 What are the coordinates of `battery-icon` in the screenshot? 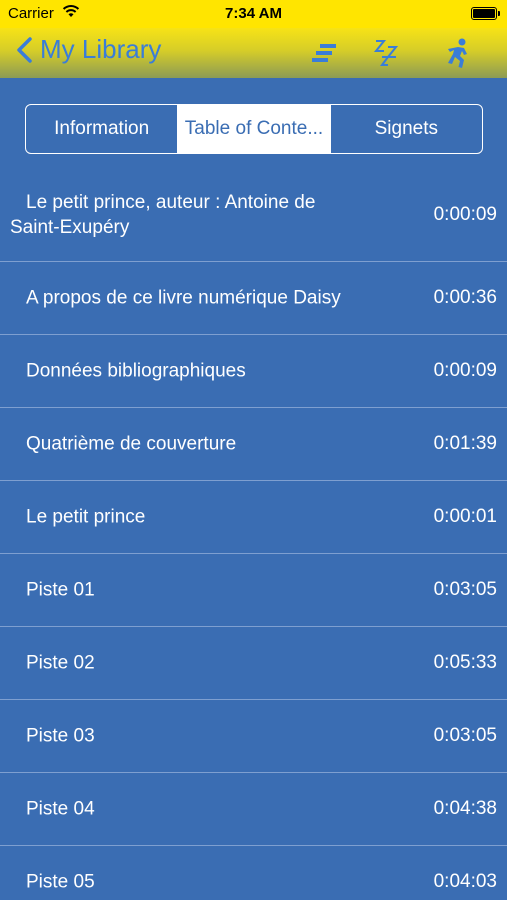 It's located at (485, 13).